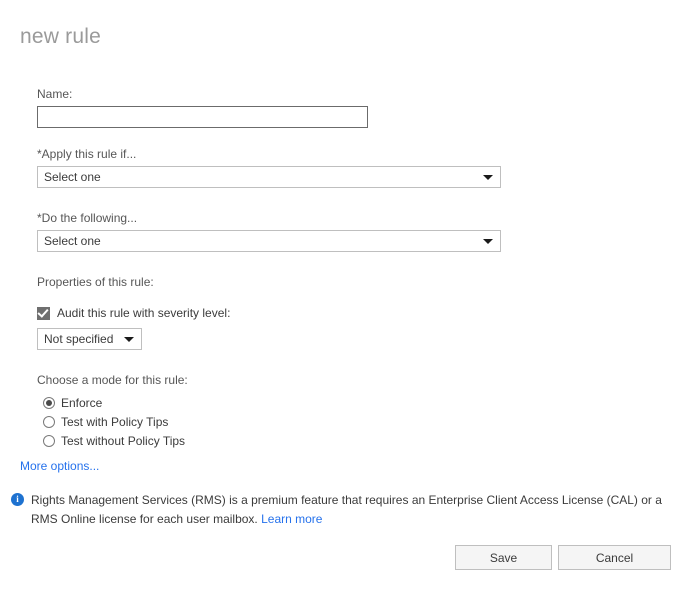  What do you see at coordinates (115, 421) in the screenshot?
I see `mode-label-test-with-tips: Test with Policy Tips` at bounding box center [115, 421].